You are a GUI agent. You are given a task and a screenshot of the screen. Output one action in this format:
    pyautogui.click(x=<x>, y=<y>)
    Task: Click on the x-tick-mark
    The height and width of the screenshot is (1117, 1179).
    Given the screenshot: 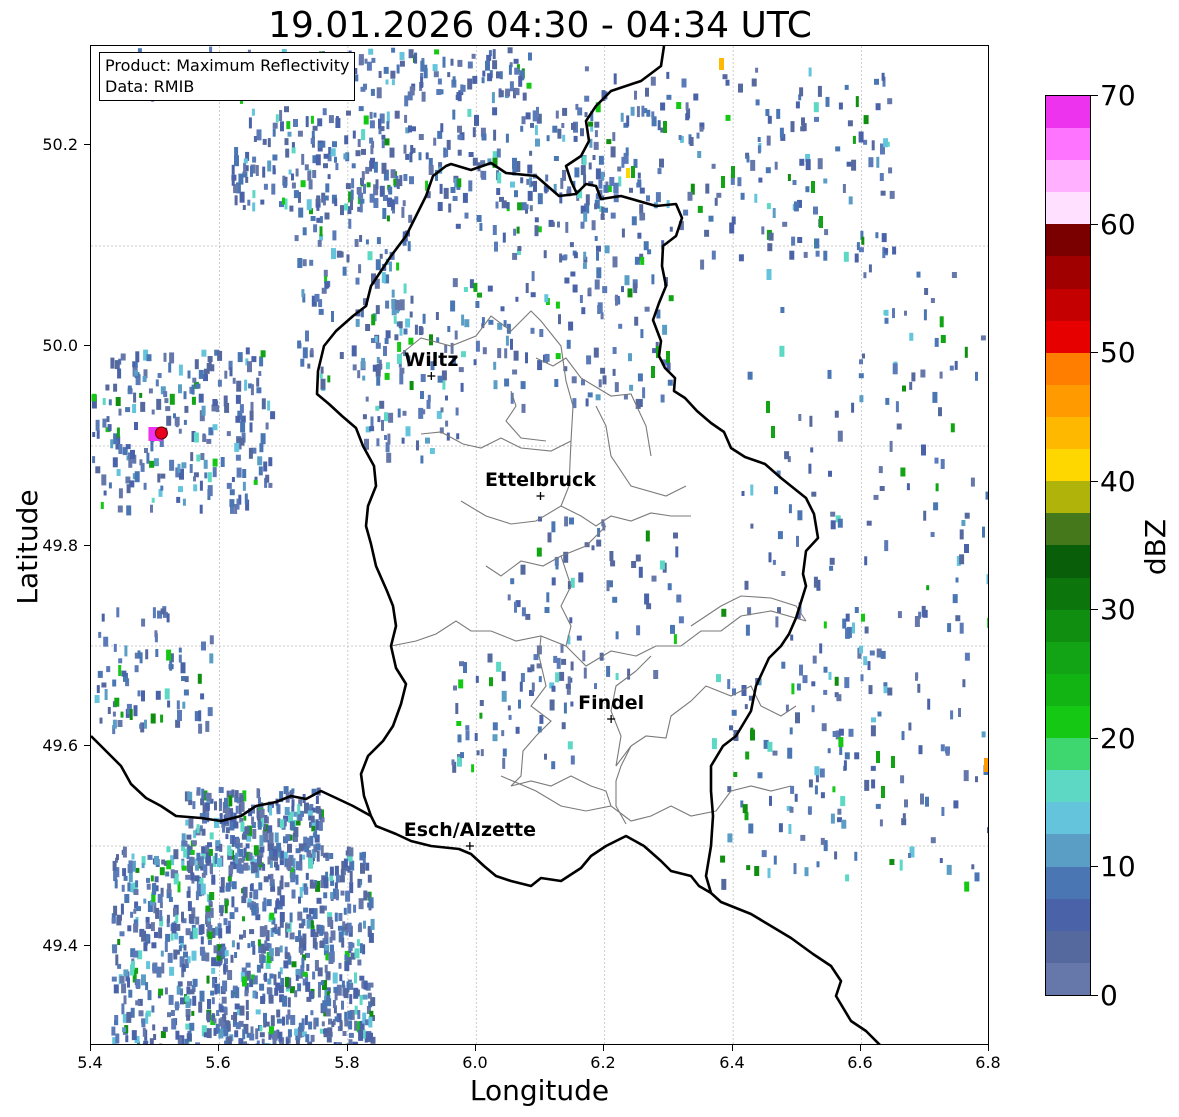 What is the action you would take?
    pyautogui.click(x=90, y=1048)
    